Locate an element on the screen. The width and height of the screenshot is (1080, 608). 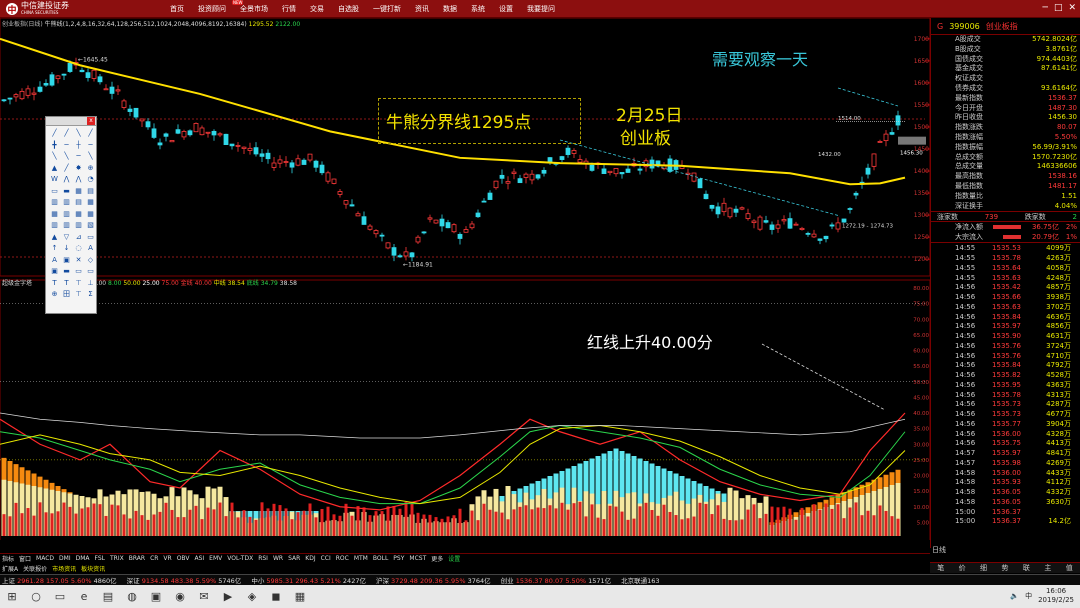
draw-tool-icon-27: ▦ is located at coordinates (90, 202).